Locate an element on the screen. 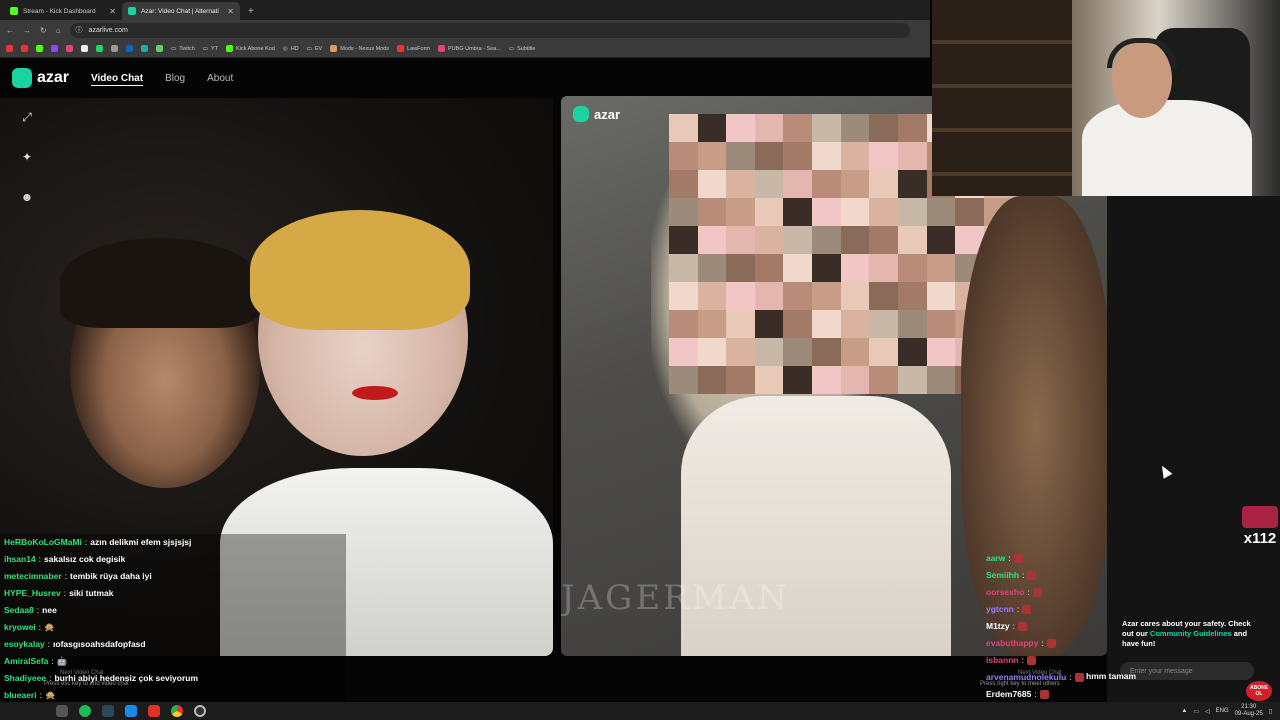 This screenshot has width=1280, height=720. forward-icon: → is located at coordinates (27, 30).